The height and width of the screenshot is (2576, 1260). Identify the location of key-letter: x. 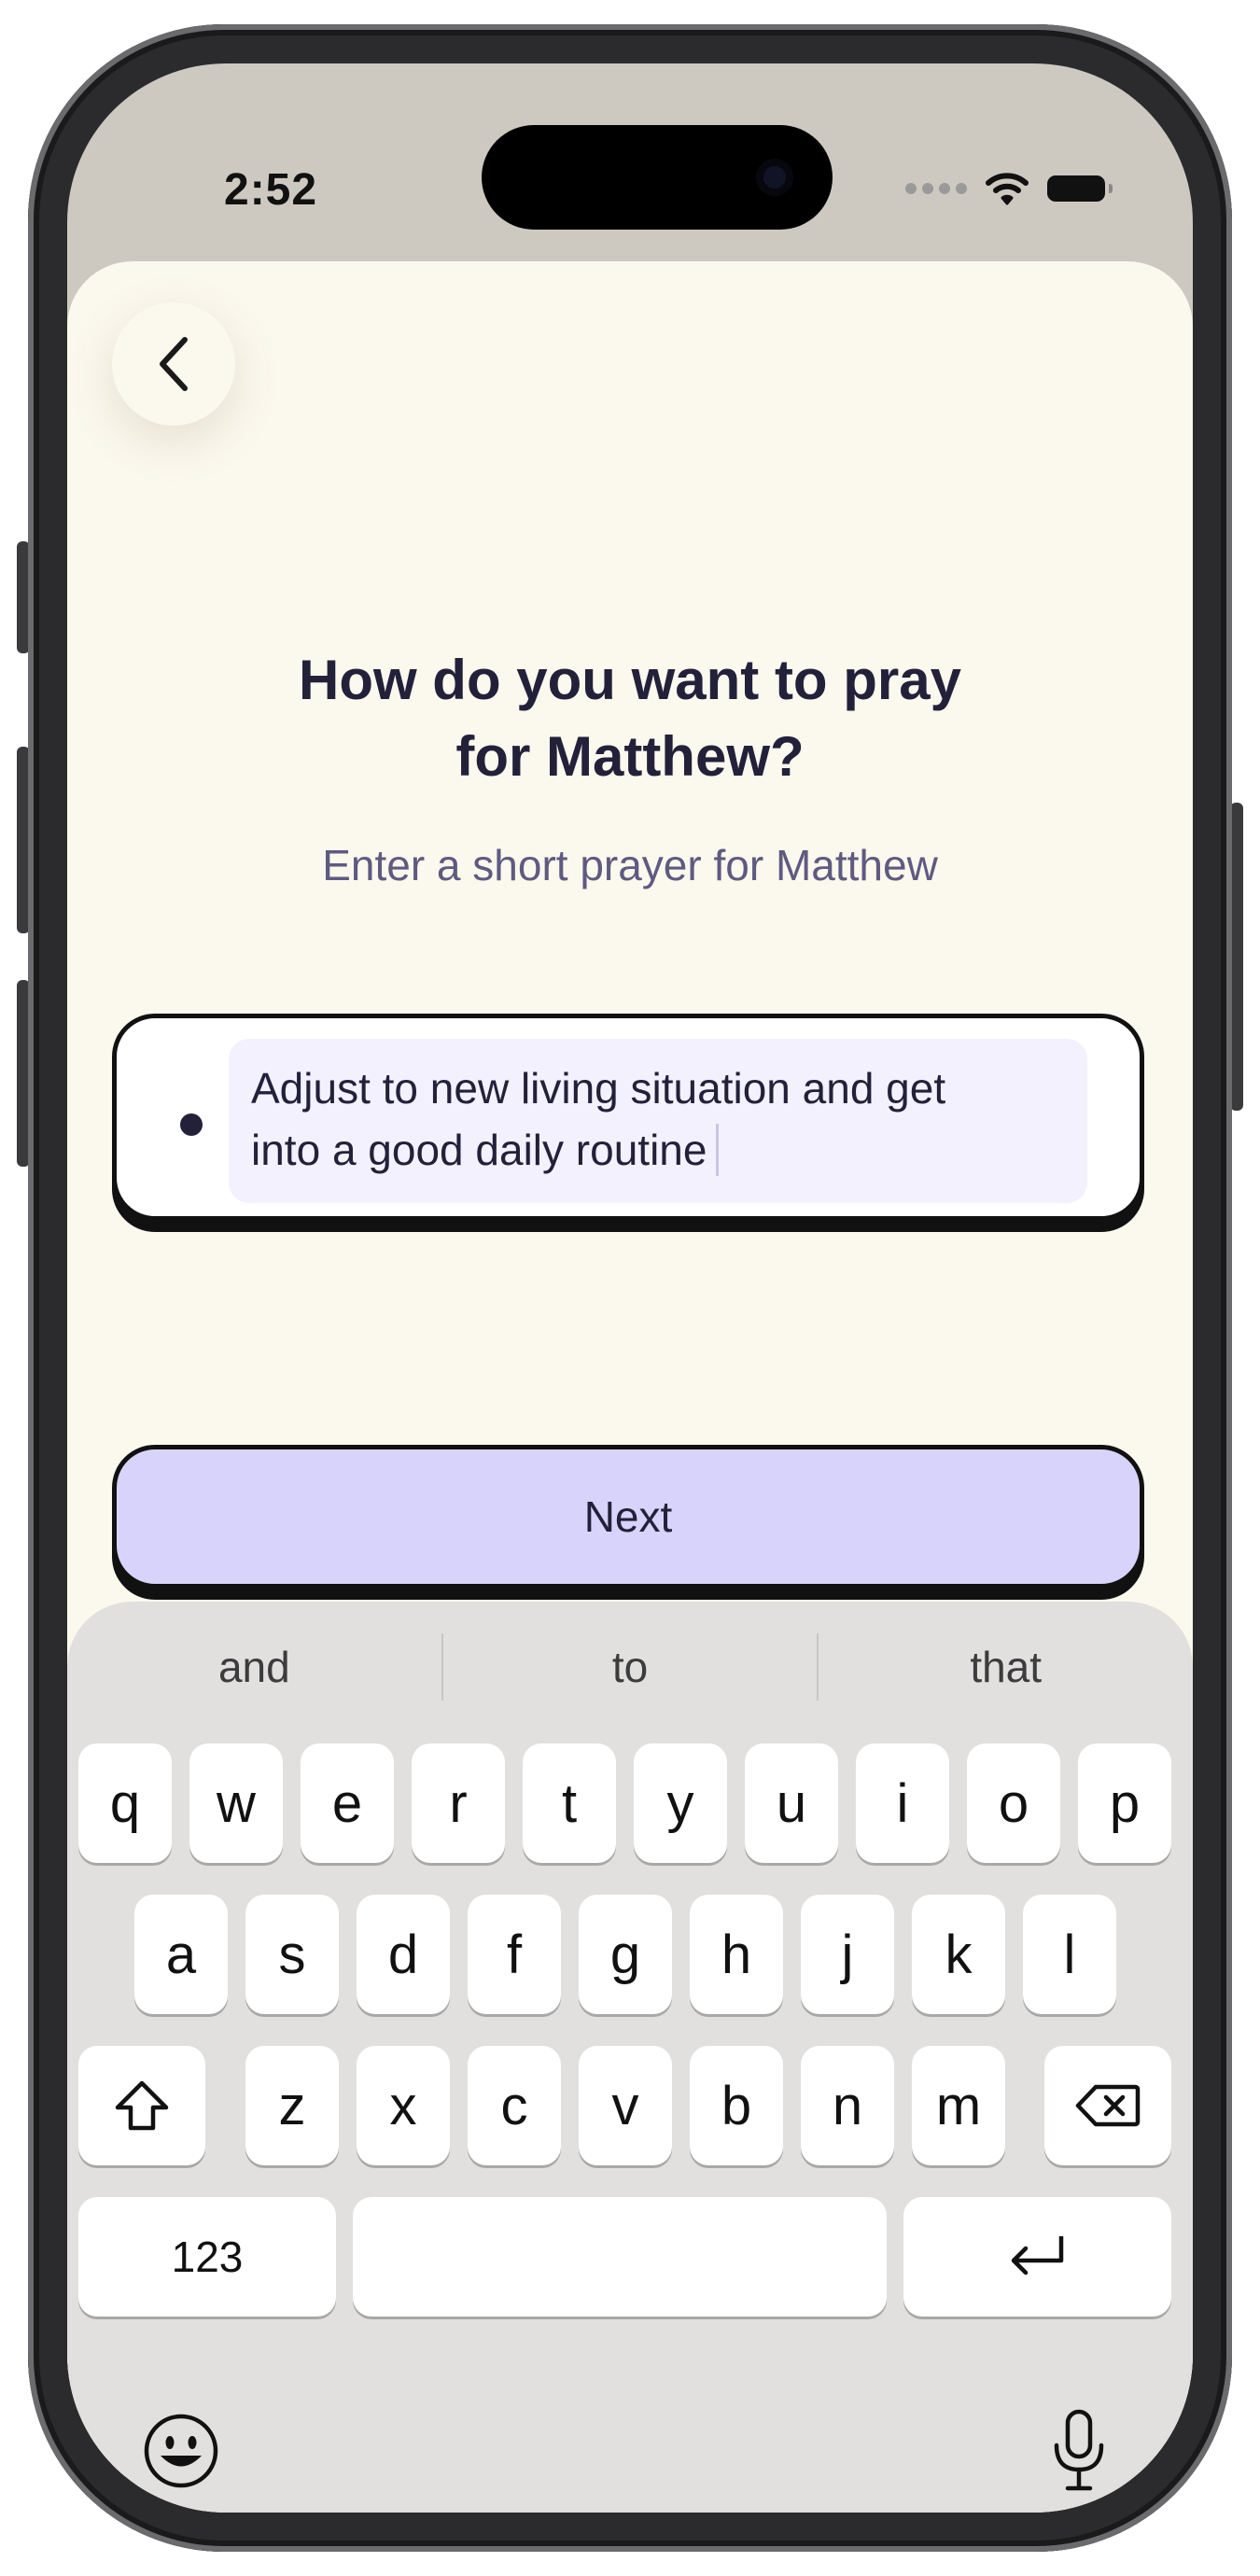
(403, 2105).